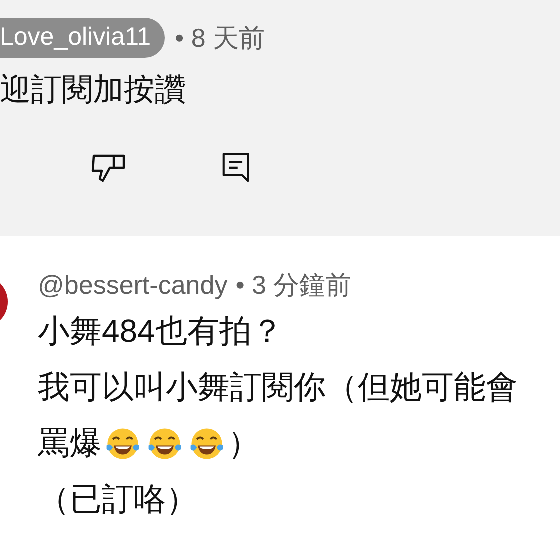  What do you see at coordinates (161, 331) in the screenshot?
I see `comment-text: 小舞484也有拍？` at bounding box center [161, 331].